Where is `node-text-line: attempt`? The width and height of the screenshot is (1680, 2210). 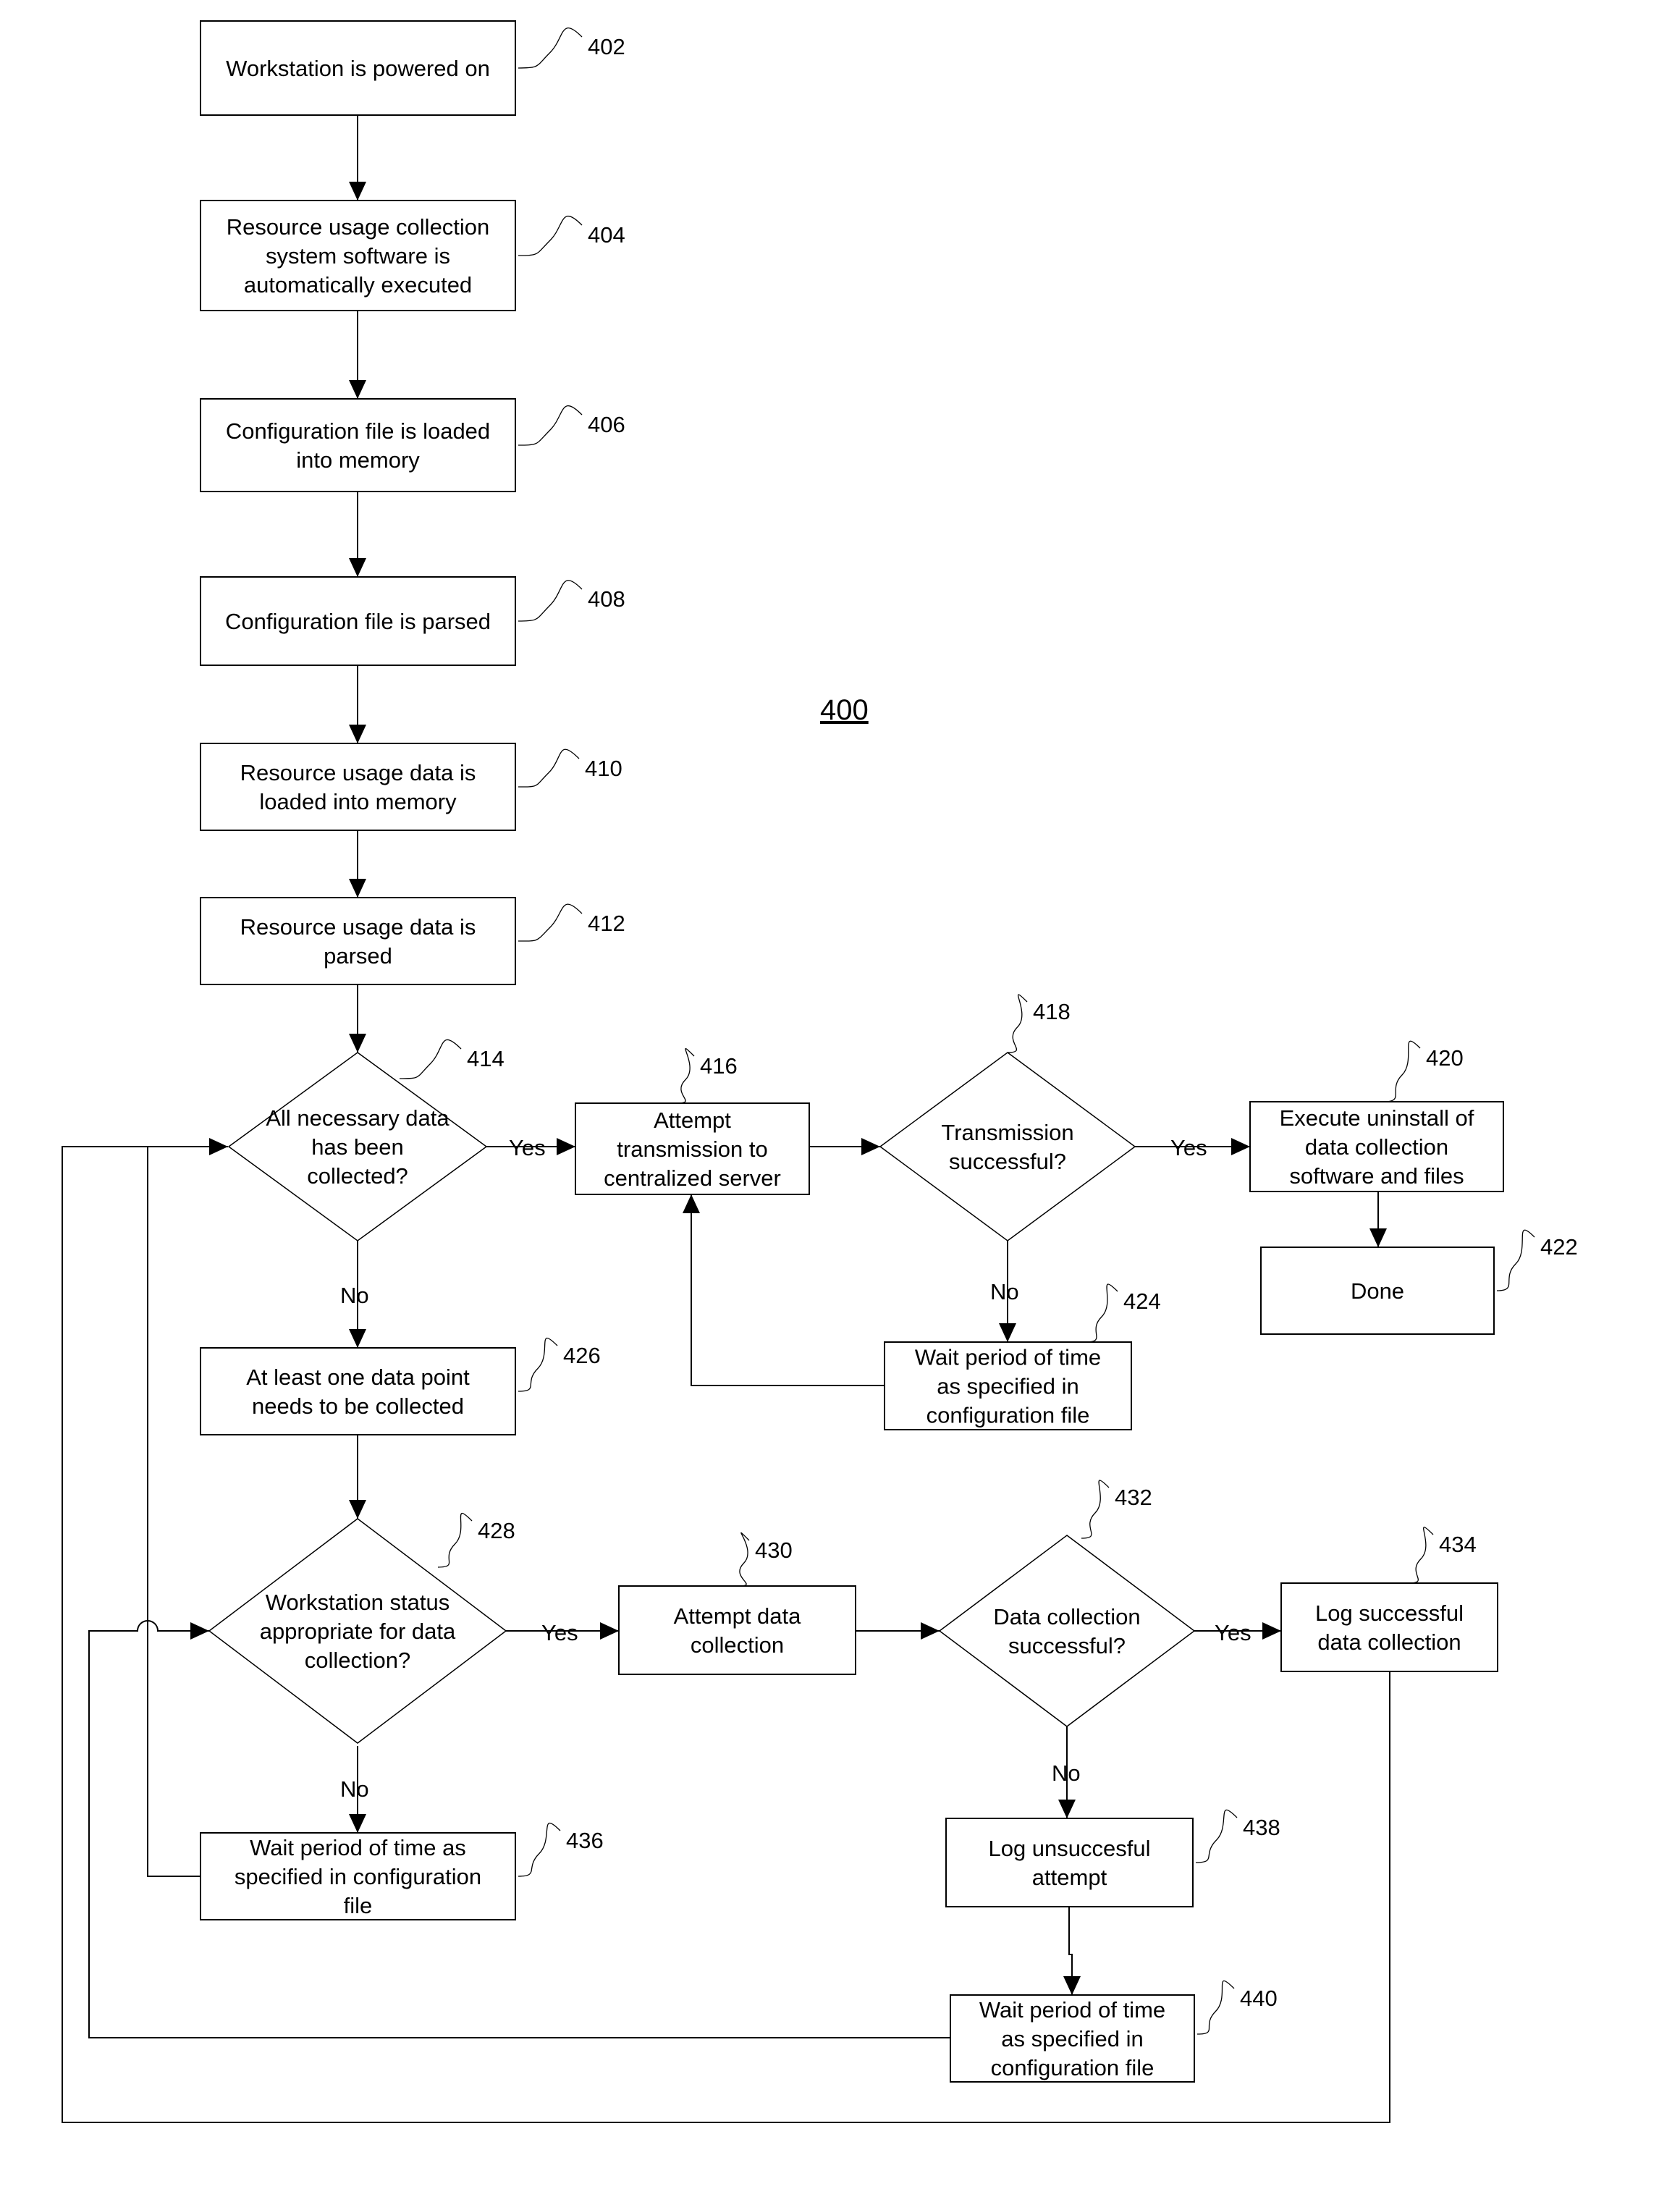
node-text-line: attempt is located at coordinates (1069, 1877).